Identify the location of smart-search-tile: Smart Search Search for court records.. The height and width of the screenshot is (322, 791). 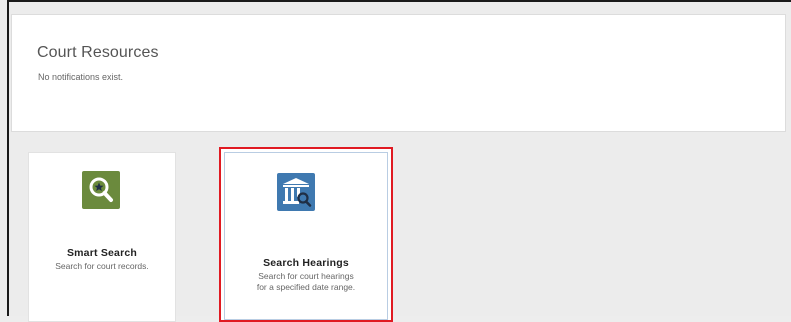
(102, 237).